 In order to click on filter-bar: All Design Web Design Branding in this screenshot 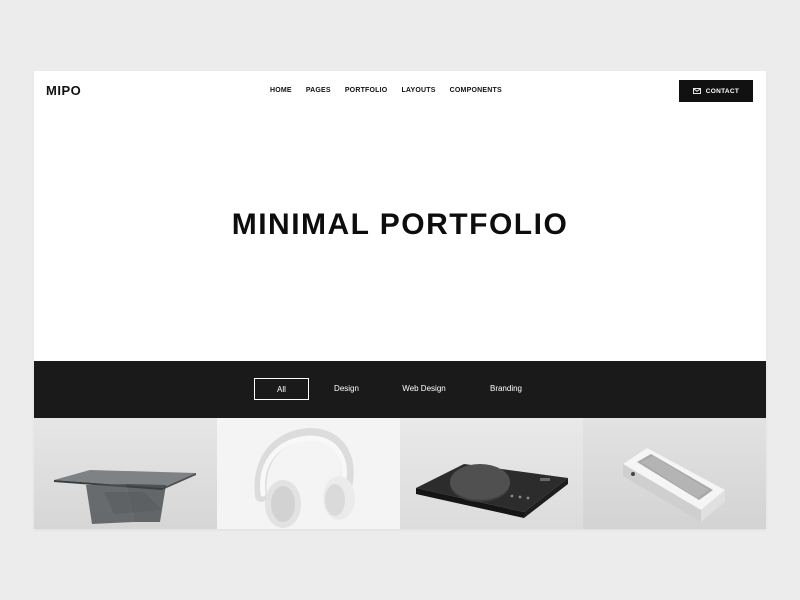, I will do `click(400, 389)`.